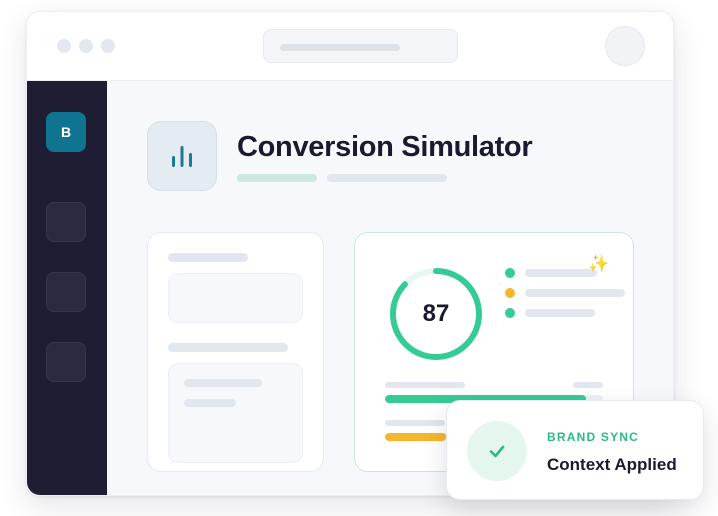 The height and width of the screenshot is (516, 718). What do you see at coordinates (612, 464) in the screenshot?
I see `toast-title: Context Applied` at bounding box center [612, 464].